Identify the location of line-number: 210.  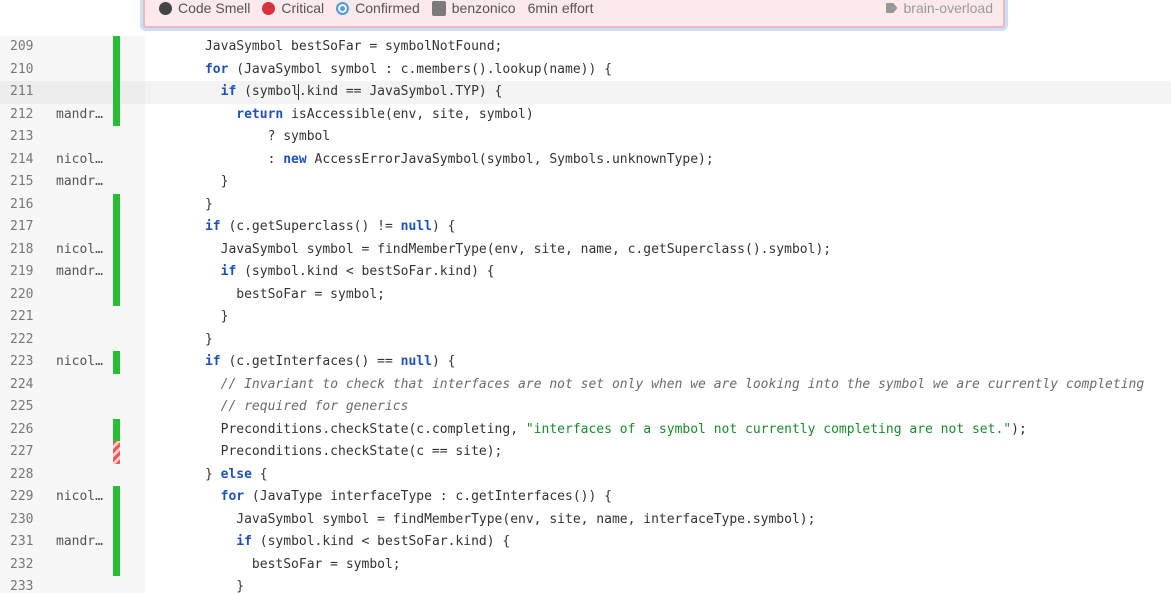
(25, 70).